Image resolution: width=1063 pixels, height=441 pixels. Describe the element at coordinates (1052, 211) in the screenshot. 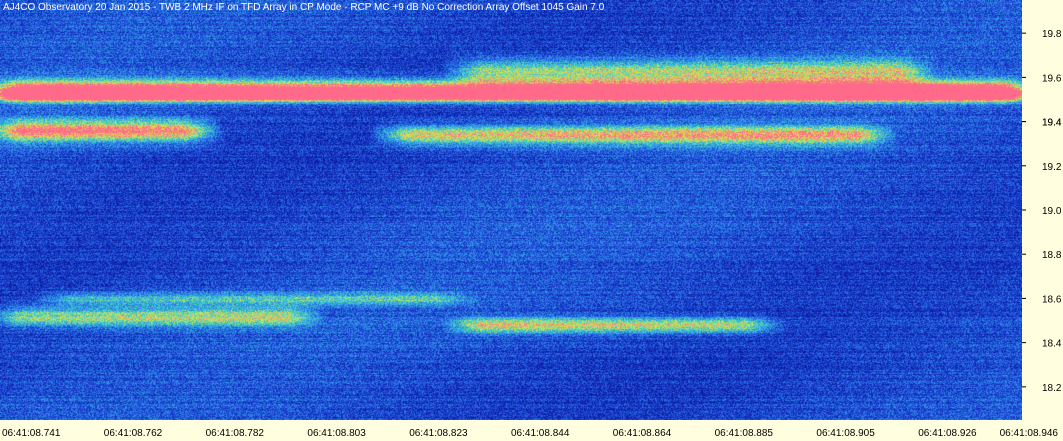

I see `y-tick-label: 19.0` at that location.